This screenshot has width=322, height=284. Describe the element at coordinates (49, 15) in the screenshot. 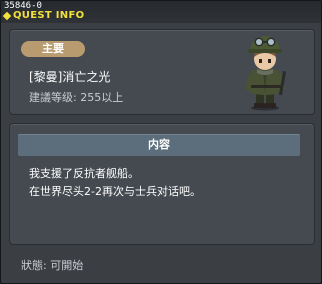

I see `window-title: QUEST INFO` at that location.